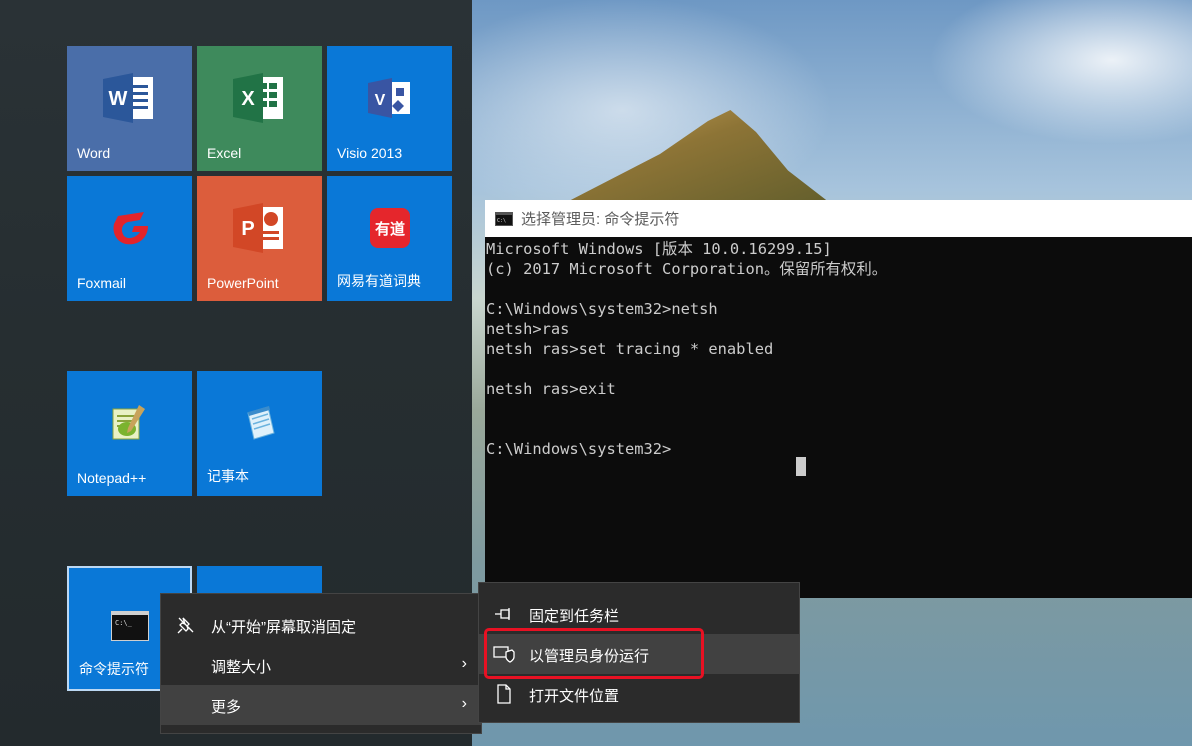 The width and height of the screenshot is (1192, 746). Describe the element at coordinates (130, 228) in the screenshot. I see `foxmail-icon` at that location.